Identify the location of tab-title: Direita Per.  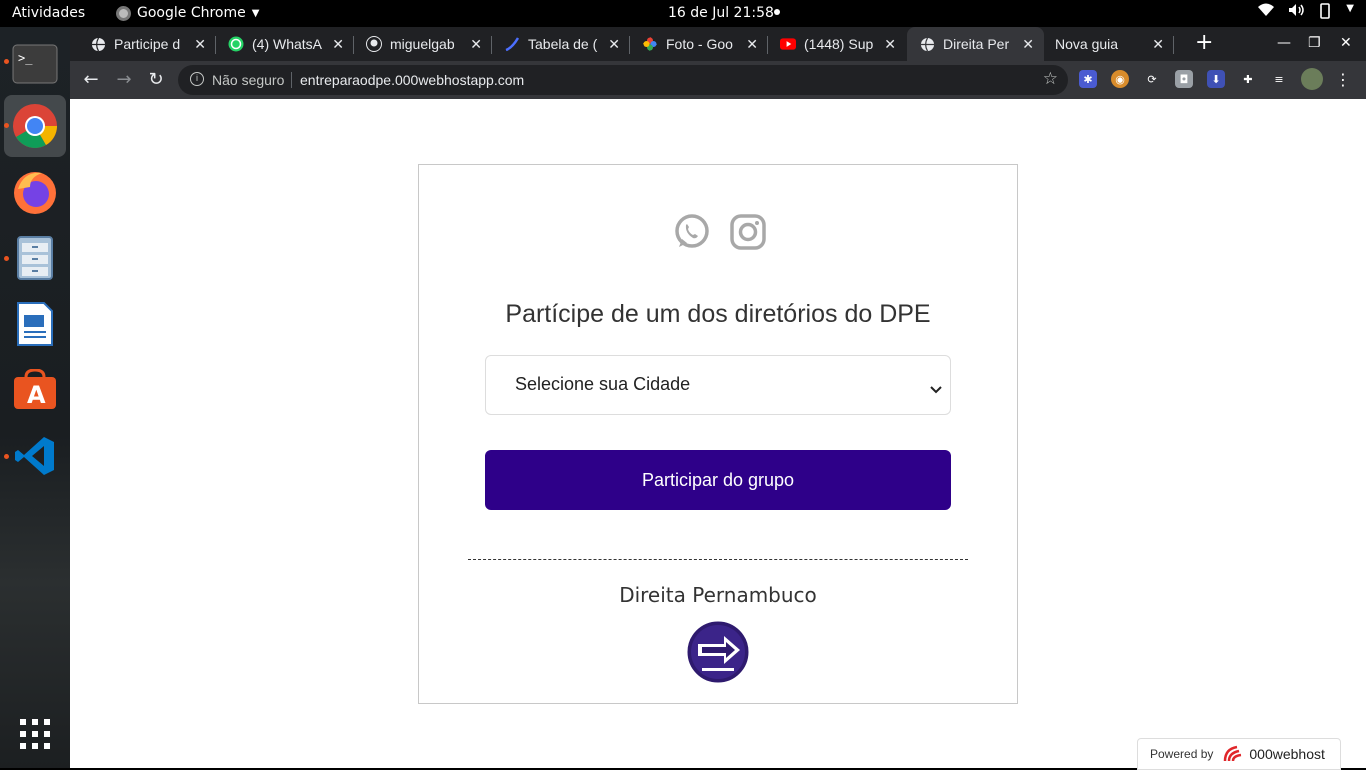
(976, 44).